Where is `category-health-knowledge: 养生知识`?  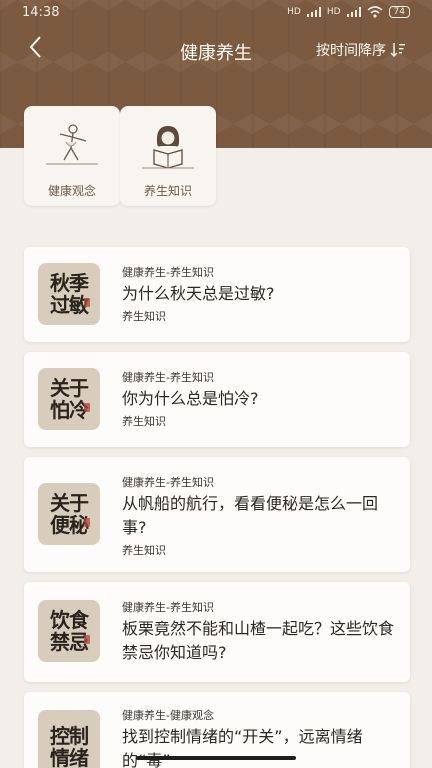
category-health-knowledge: 养生知识 is located at coordinates (168, 156).